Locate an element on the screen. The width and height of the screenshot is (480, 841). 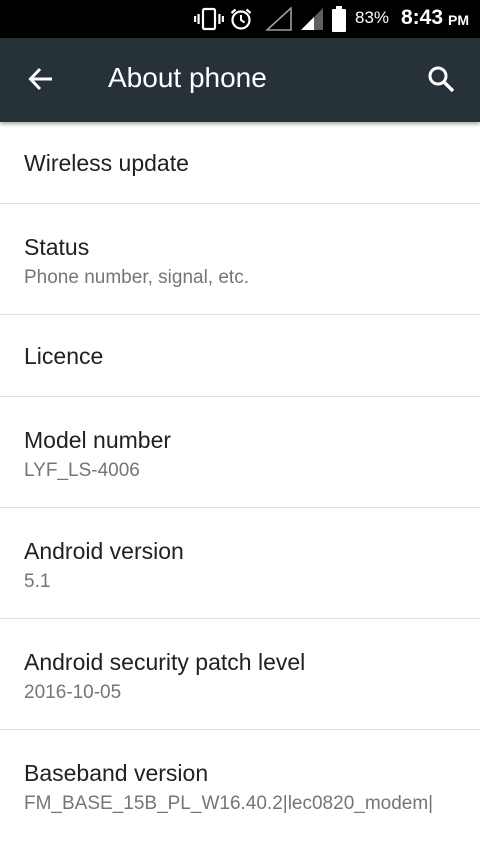
search-icon is located at coordinates (441, 81).